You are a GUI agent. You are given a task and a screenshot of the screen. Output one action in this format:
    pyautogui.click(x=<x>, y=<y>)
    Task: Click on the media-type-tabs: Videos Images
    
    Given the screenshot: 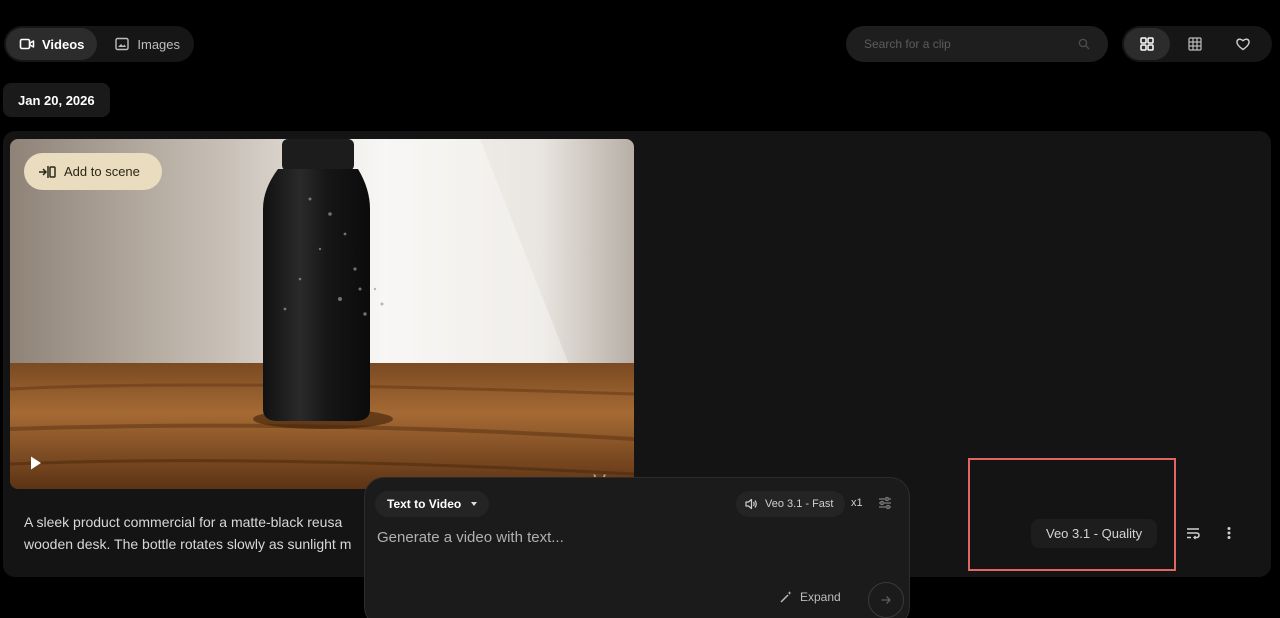 What is the action you would take?
    pyautogui.click(x=99, y=44)
    